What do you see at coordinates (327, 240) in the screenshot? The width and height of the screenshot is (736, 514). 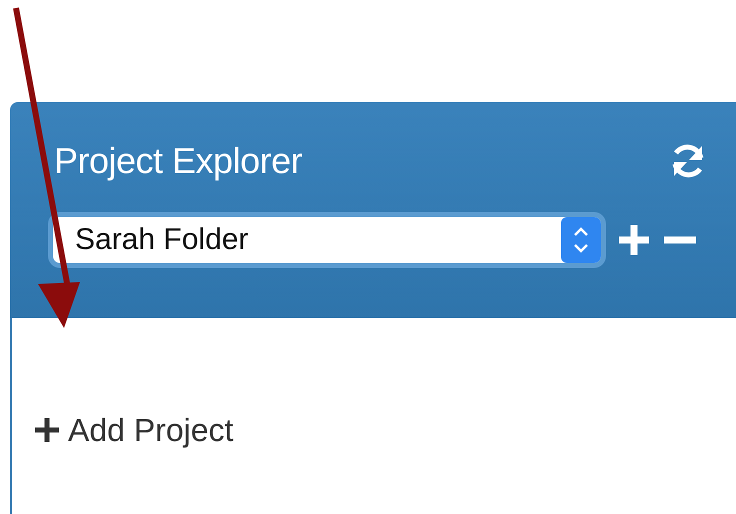 I see `folder-select: Sarah Folder` at bounding box center [327, 240].